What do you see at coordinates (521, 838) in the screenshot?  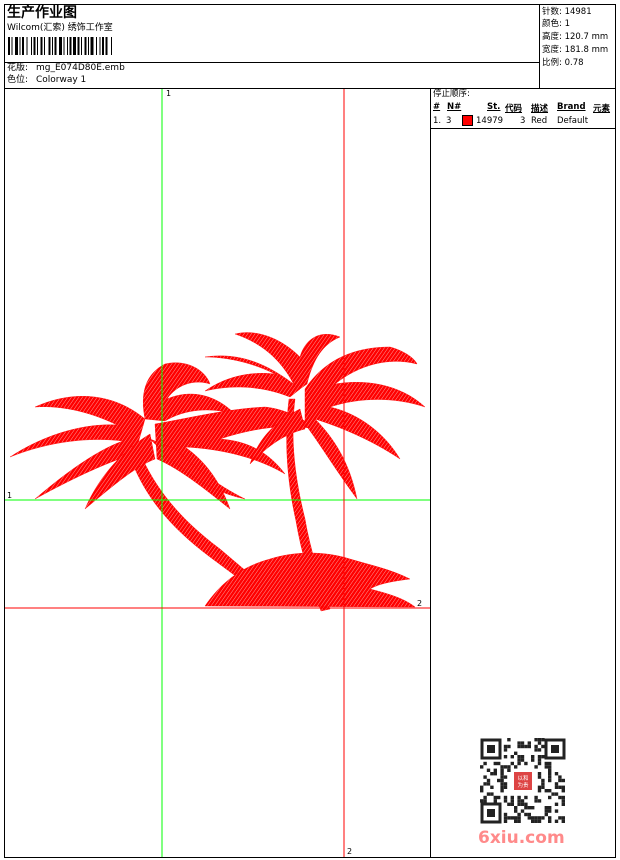 I see `watermark-text: 6xiu.com` at bounding box center [521, 838].